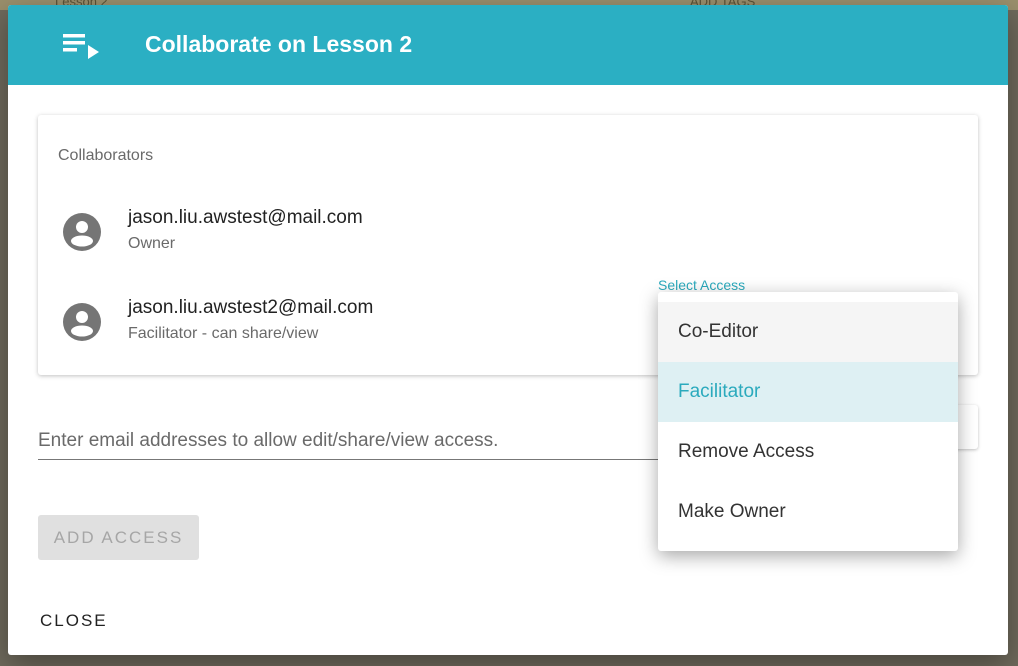  Describe the element at coordinates (74, 621) in the screenshot. I see `close-button: CLOSE` at that location.